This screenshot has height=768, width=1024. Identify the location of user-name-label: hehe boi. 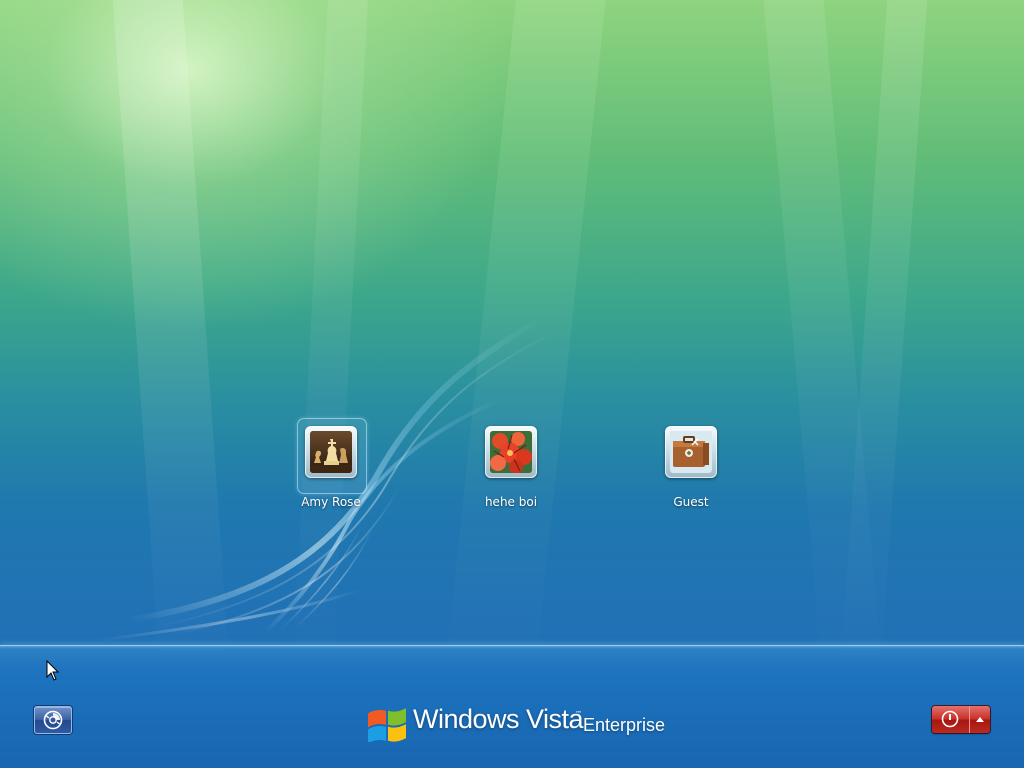
(511, 502).